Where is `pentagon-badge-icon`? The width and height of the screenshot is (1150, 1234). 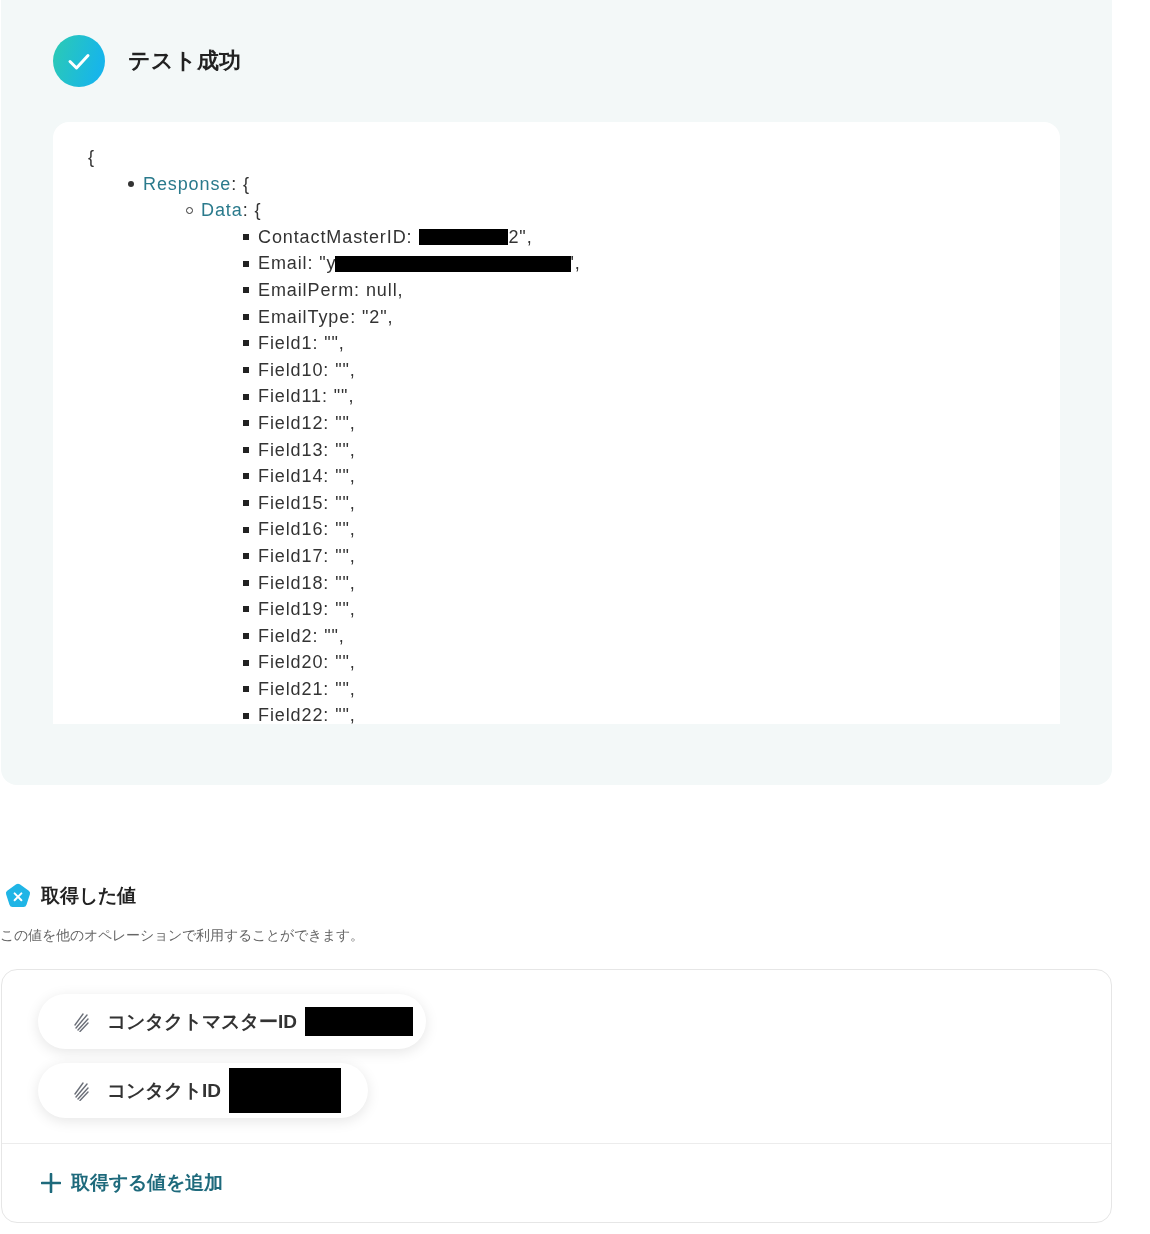 pentagon-badge-icon is located at coordinates (18, 896).